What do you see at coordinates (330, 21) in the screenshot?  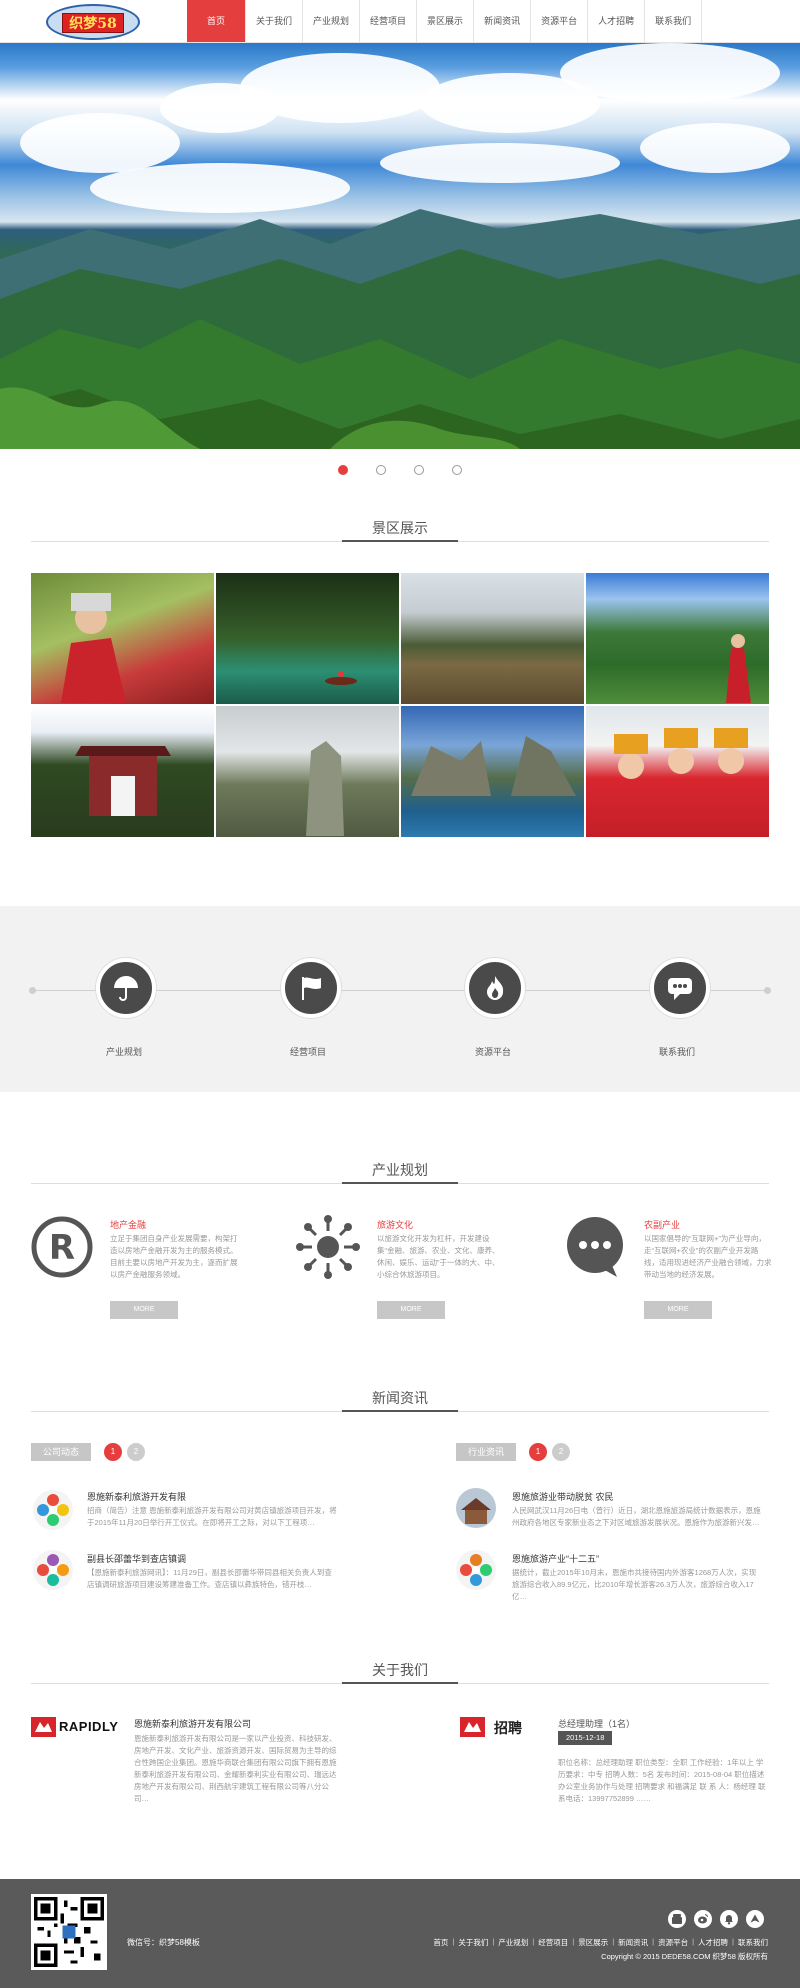 I see `nav-item-industry: 产业规划` at bounding box center [330, 21].